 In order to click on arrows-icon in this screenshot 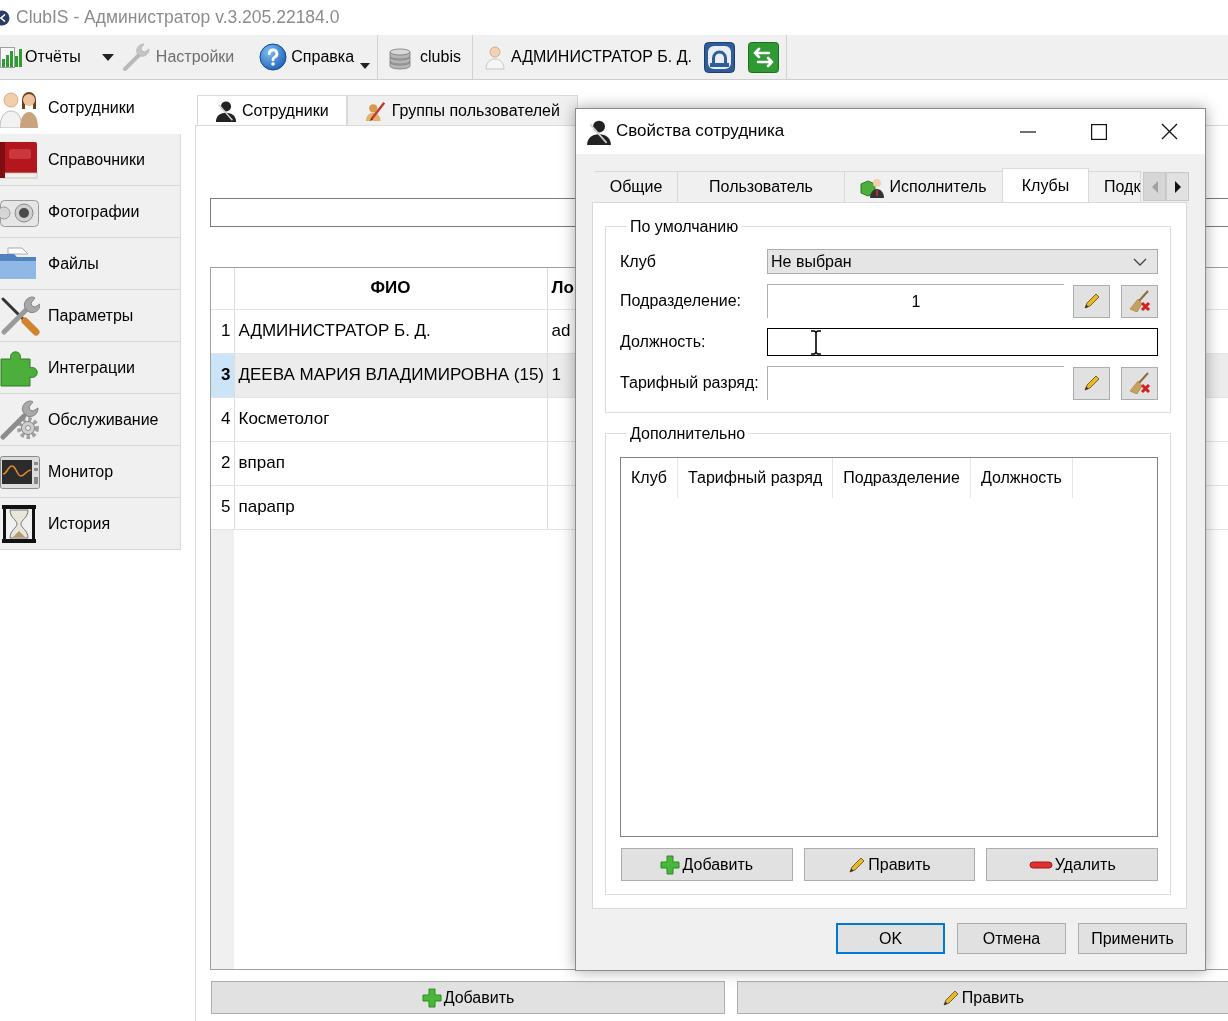, I will do `click(763, 57)`.